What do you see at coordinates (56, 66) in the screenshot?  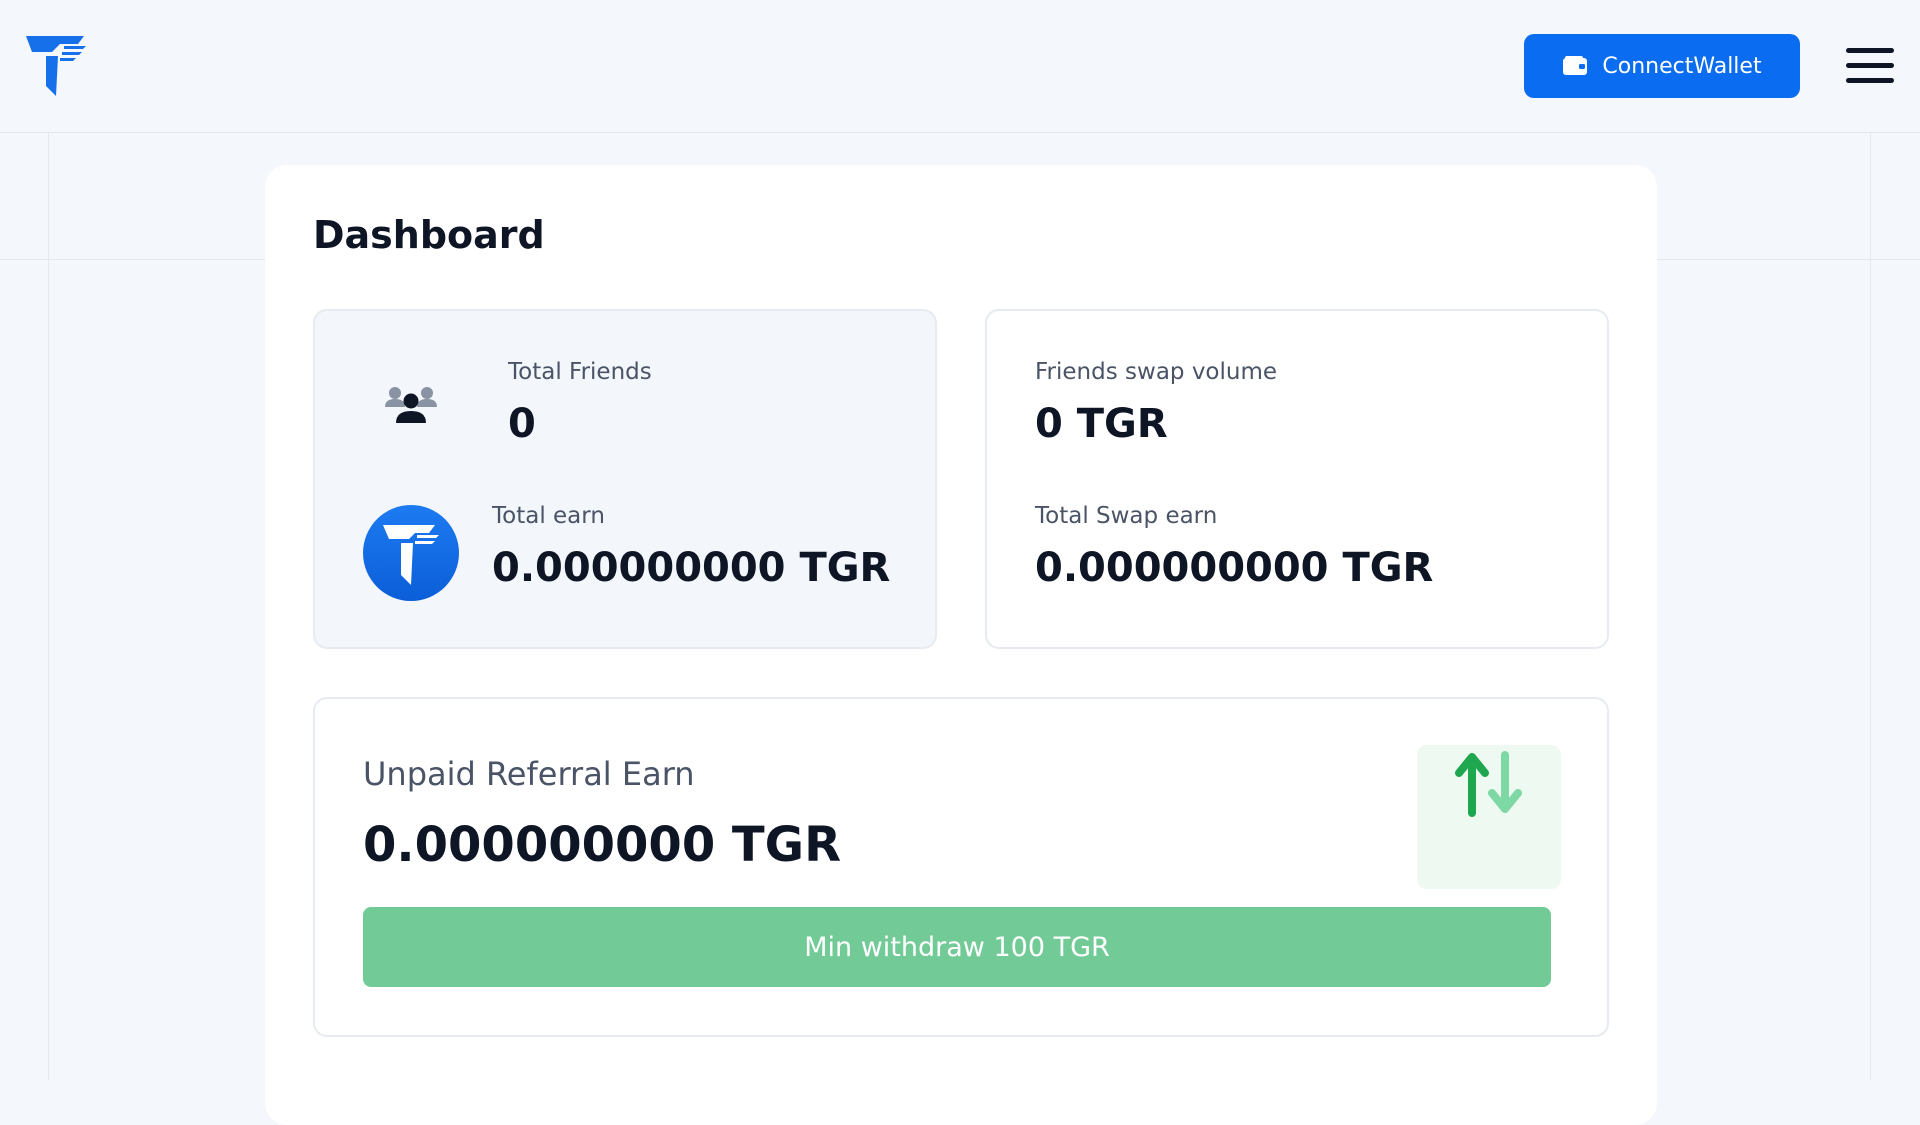 I see `brand-logo-icon` at bounding box center [56, 66].